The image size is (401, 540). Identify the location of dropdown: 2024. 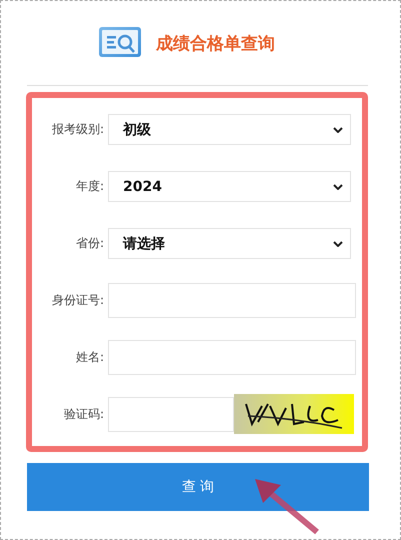
(229, 186).